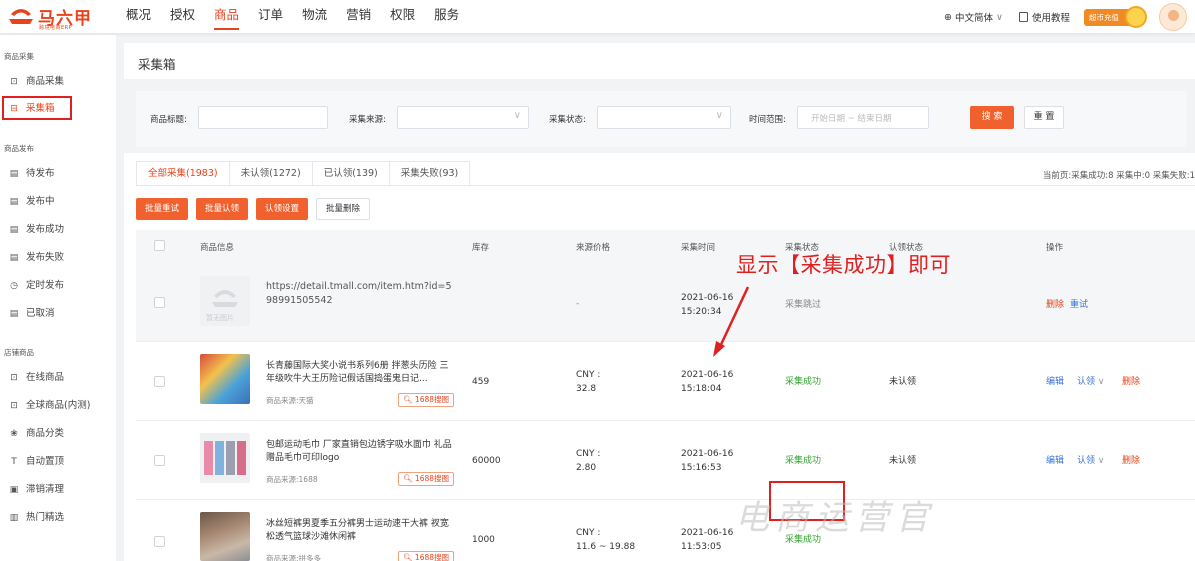  Describe the element at coordinates (593, 248) in the screenshot. I see `column-header-price: 来源价格` at that location.